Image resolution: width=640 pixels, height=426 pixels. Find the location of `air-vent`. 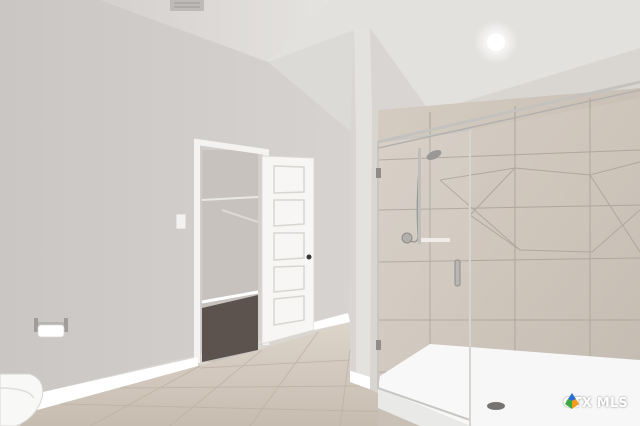

air-vent is located at coordinates (187, 5).